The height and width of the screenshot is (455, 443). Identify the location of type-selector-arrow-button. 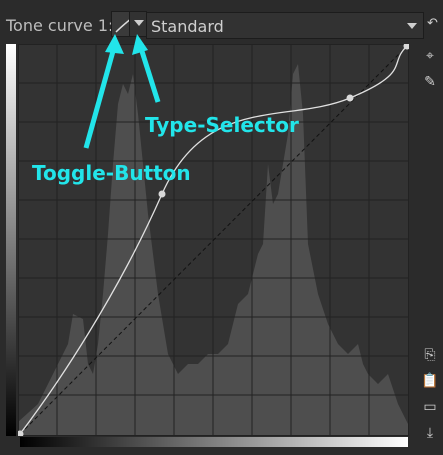
(138, 24).